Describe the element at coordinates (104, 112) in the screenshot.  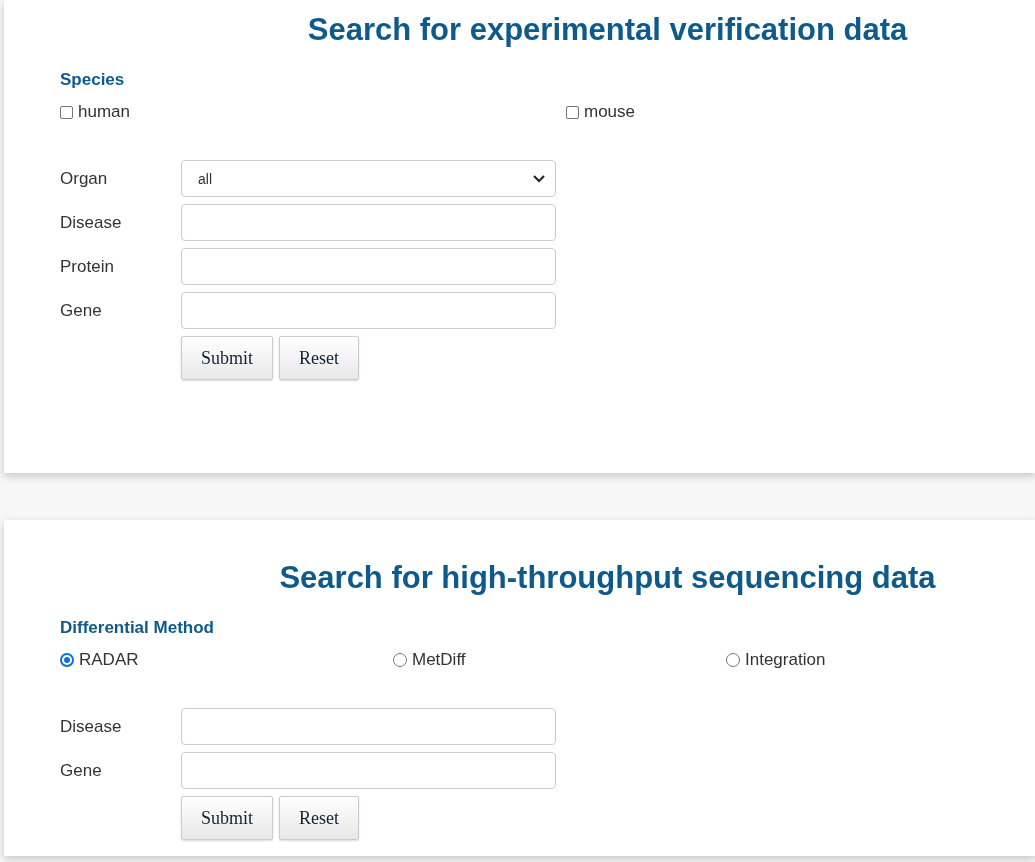
I see `option-label: human` at that location.